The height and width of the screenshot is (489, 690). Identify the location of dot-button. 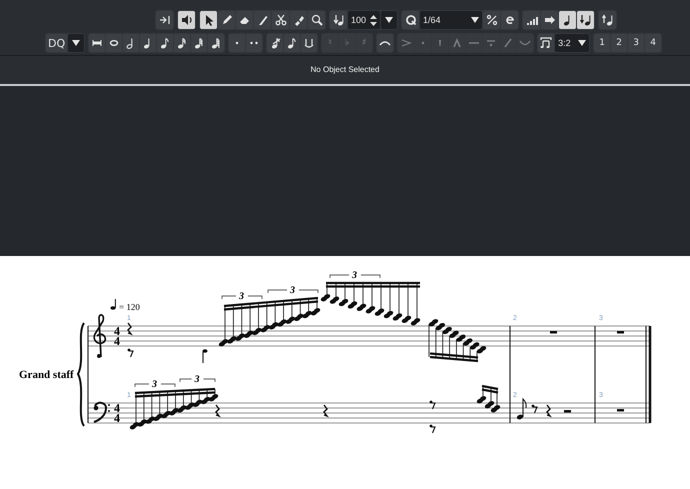
(237, 43).